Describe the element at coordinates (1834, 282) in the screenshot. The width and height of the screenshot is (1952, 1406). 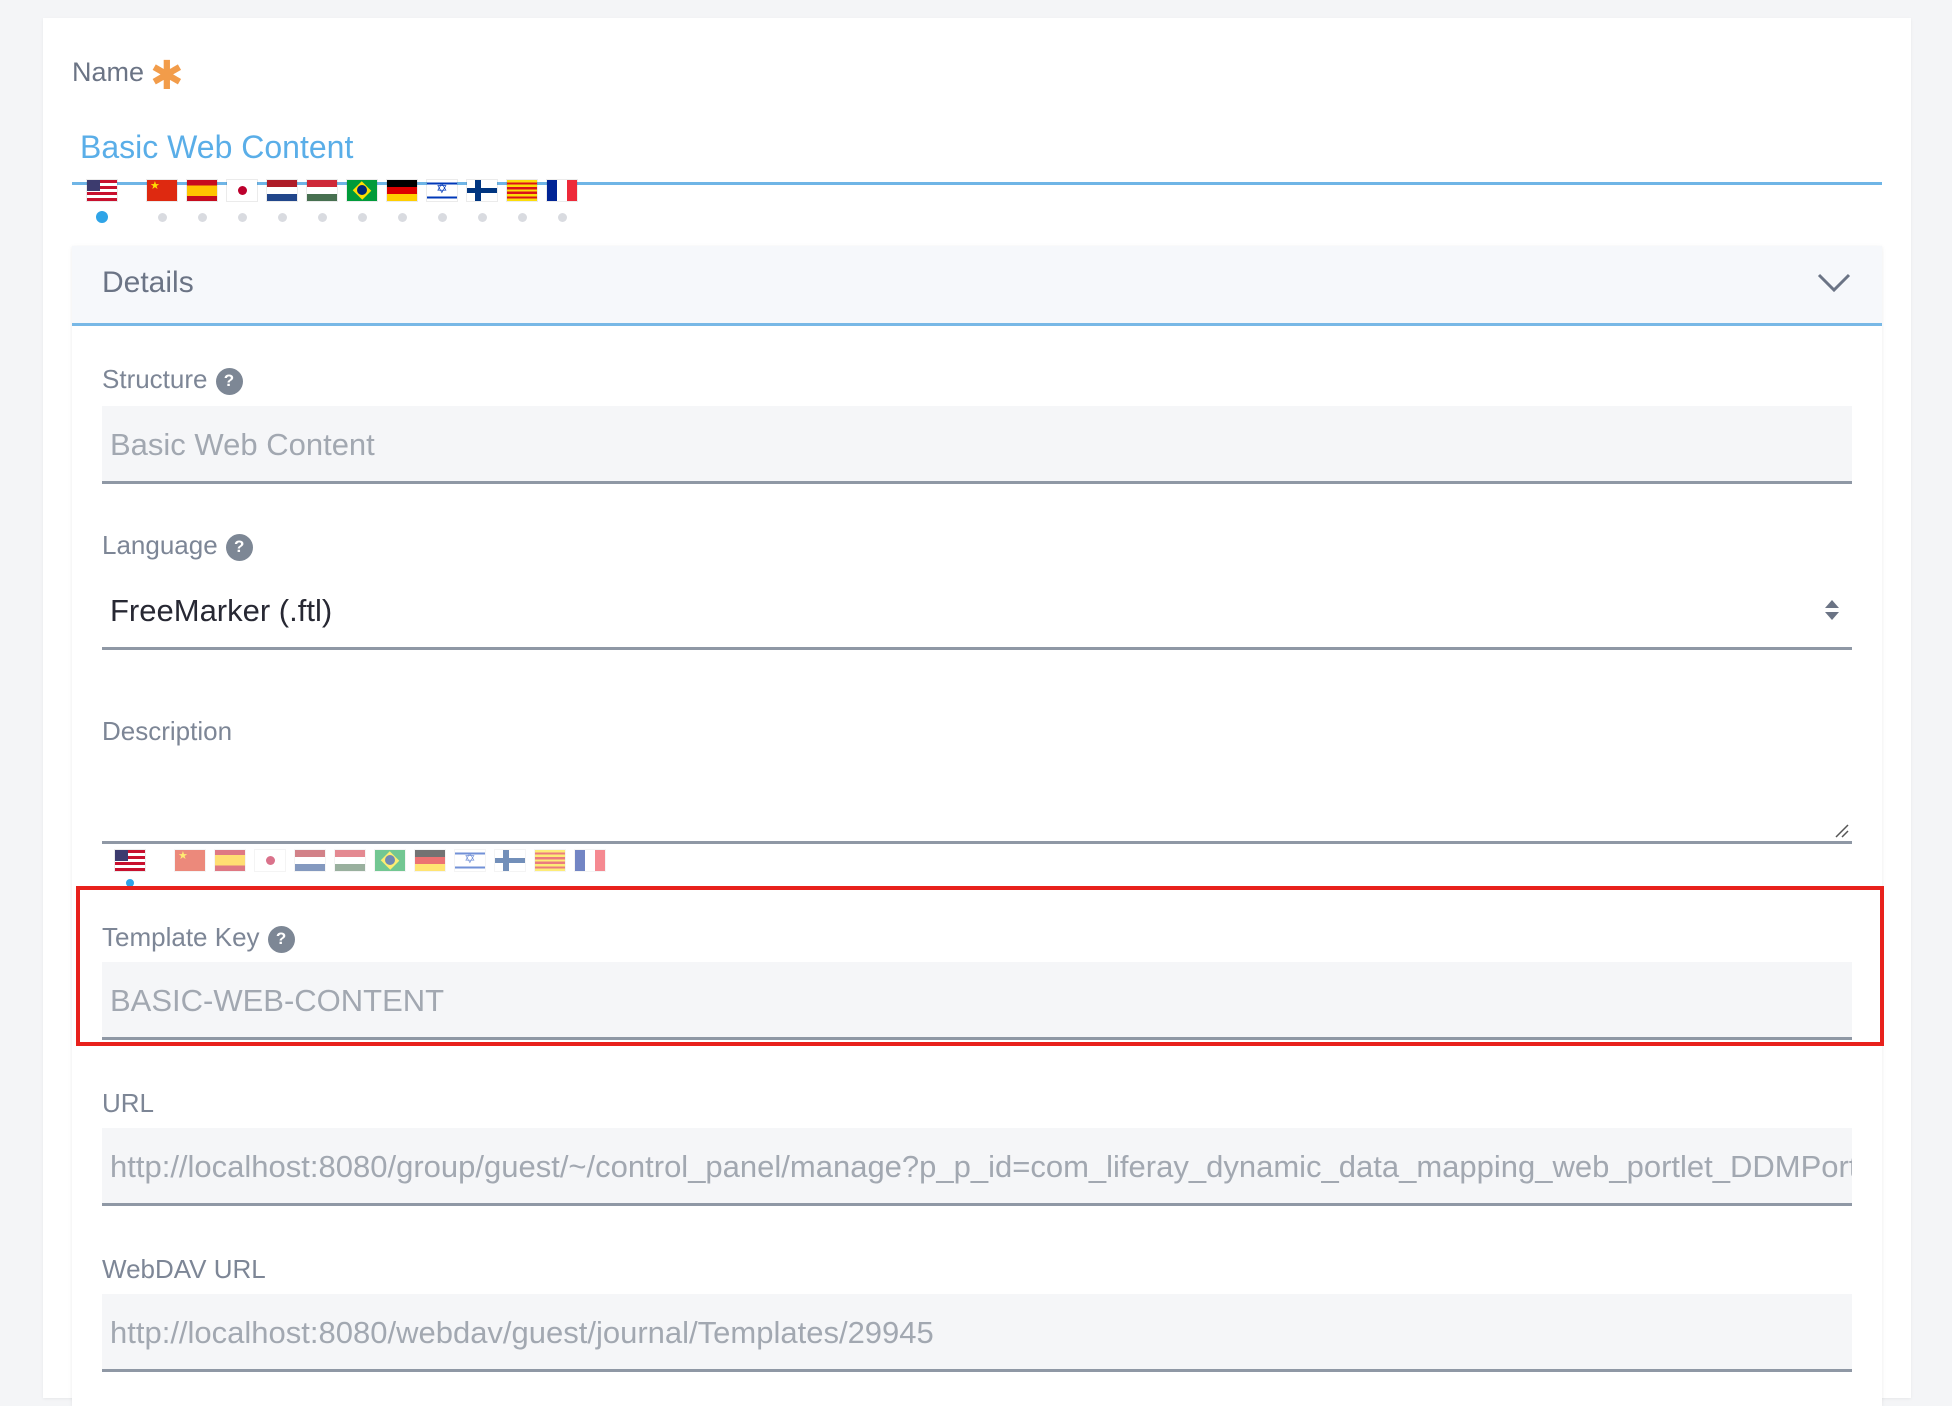
I see `chevron-down-icon` at that location.